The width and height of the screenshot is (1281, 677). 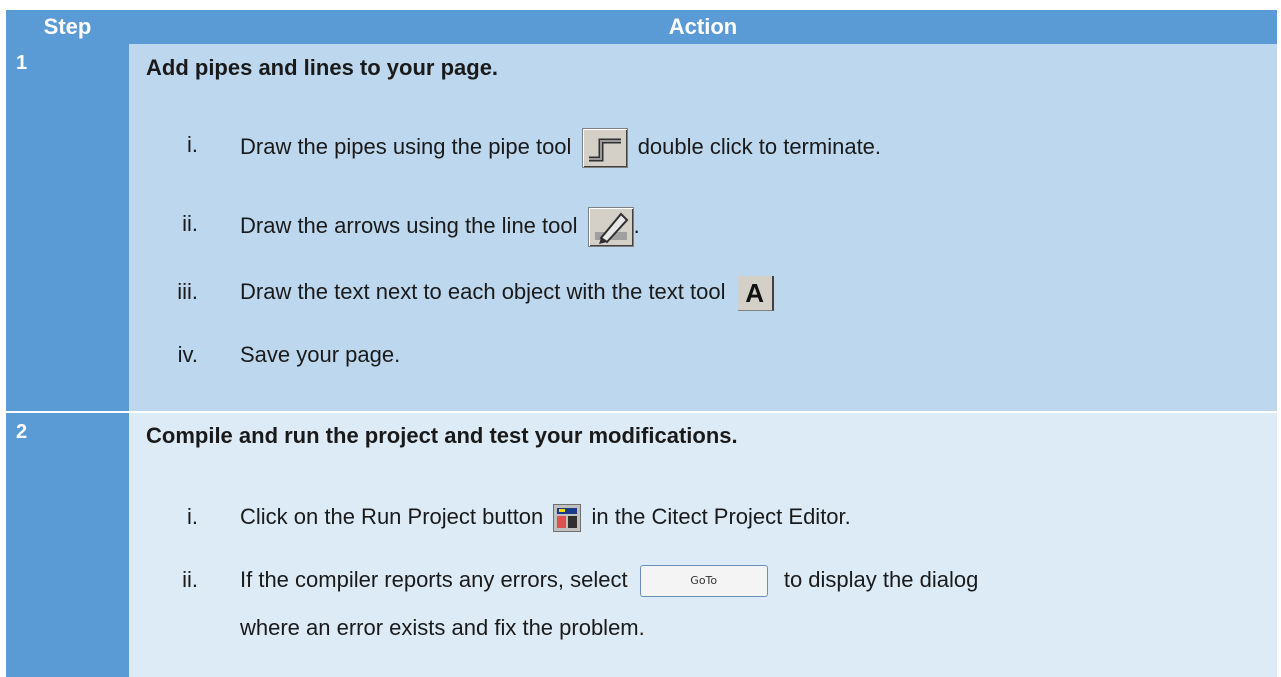 What do you see at coordinates (406, 146) in the screenshot?
I see `item-text: Draw the pipes using the pipe tool` at bounding box center [406, 146].